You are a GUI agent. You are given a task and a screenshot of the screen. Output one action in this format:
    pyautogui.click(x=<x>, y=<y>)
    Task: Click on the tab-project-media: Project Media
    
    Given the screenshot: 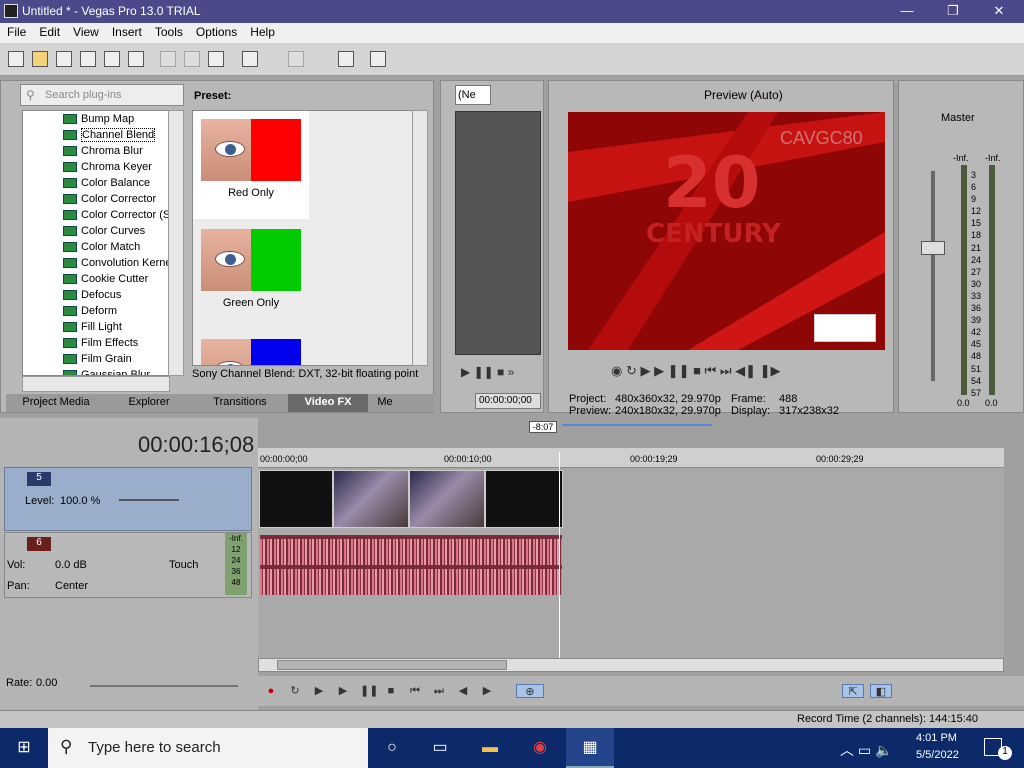 What is the action you would take?
    pyautogui.click(x=56, y=403)
    